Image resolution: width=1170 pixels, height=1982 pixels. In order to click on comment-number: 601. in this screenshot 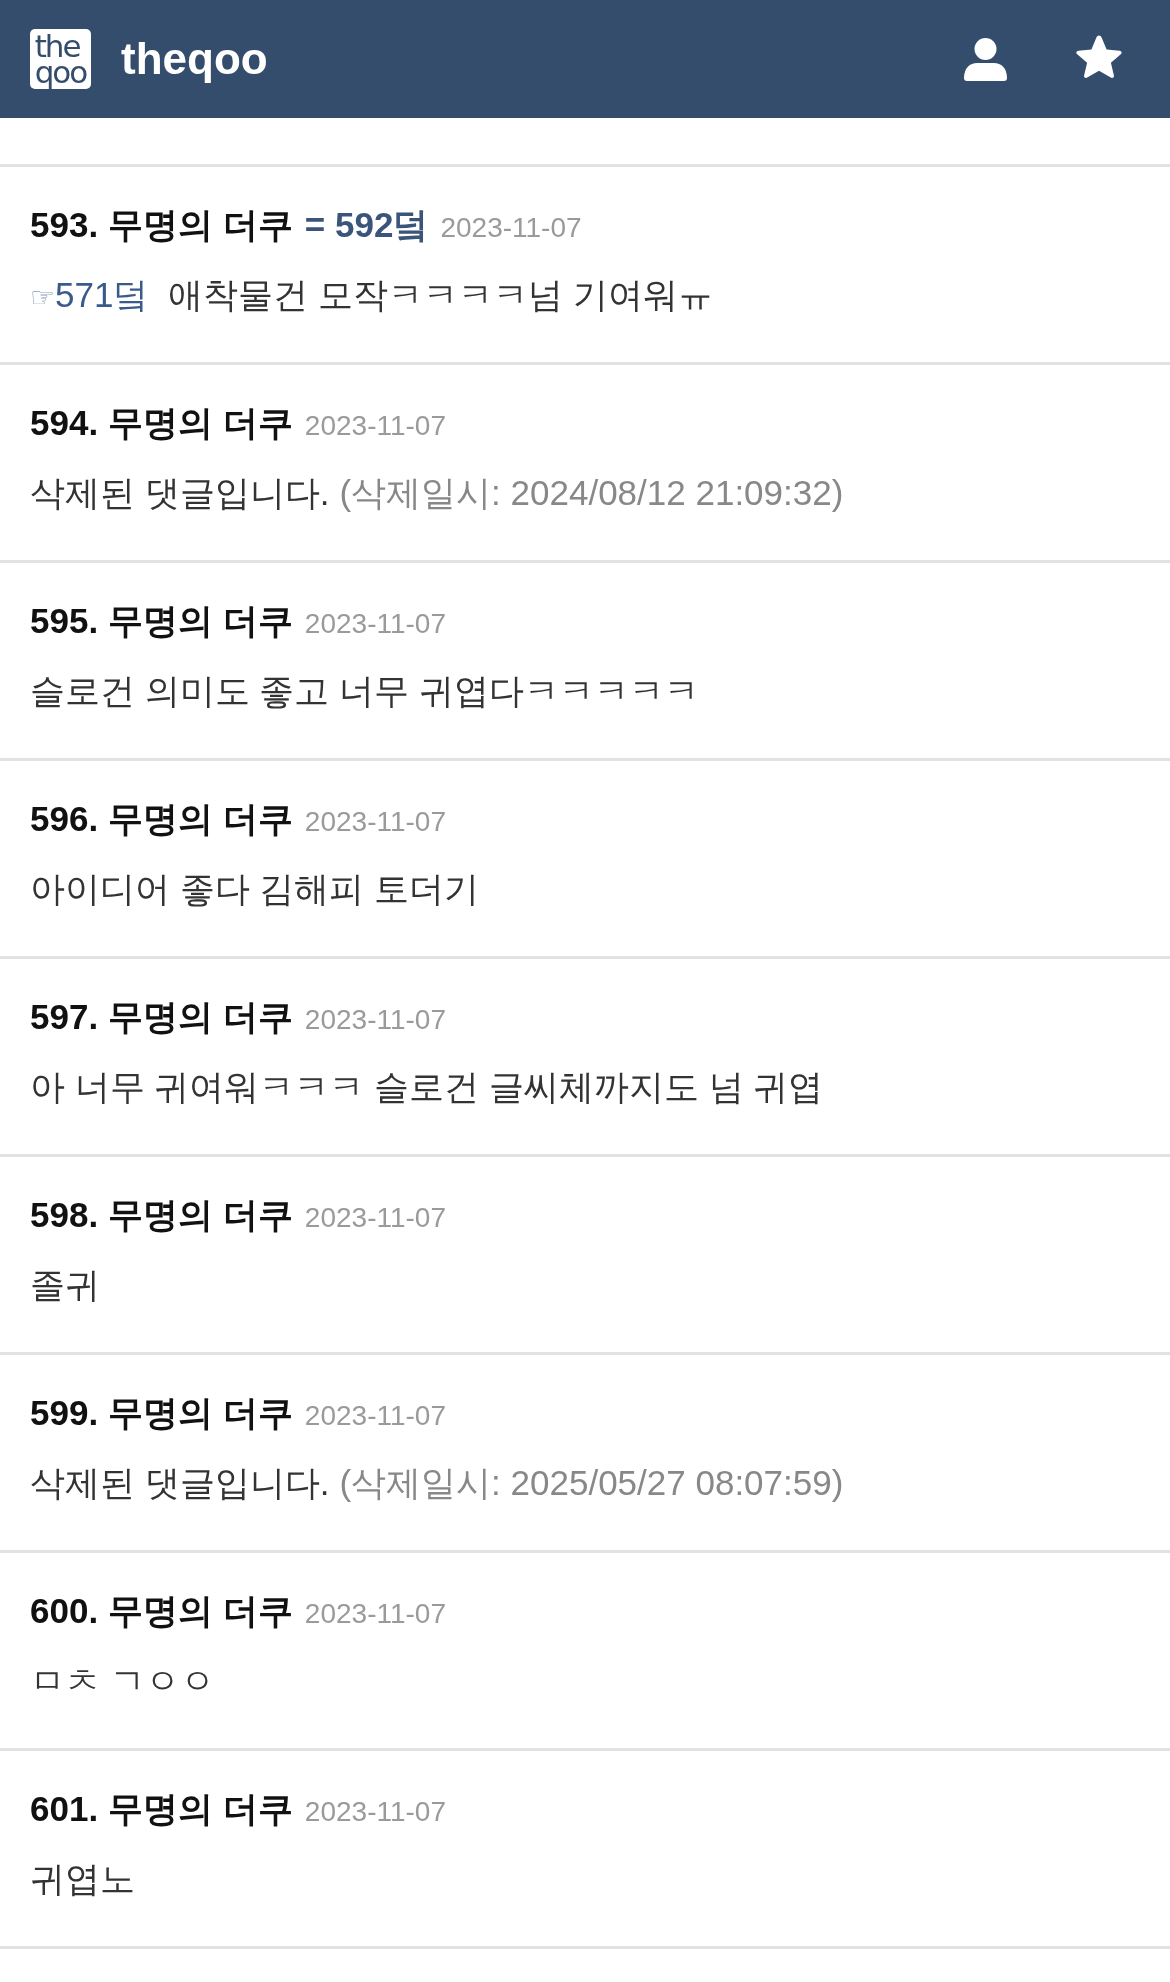, I will do `click(64, 1808)`.